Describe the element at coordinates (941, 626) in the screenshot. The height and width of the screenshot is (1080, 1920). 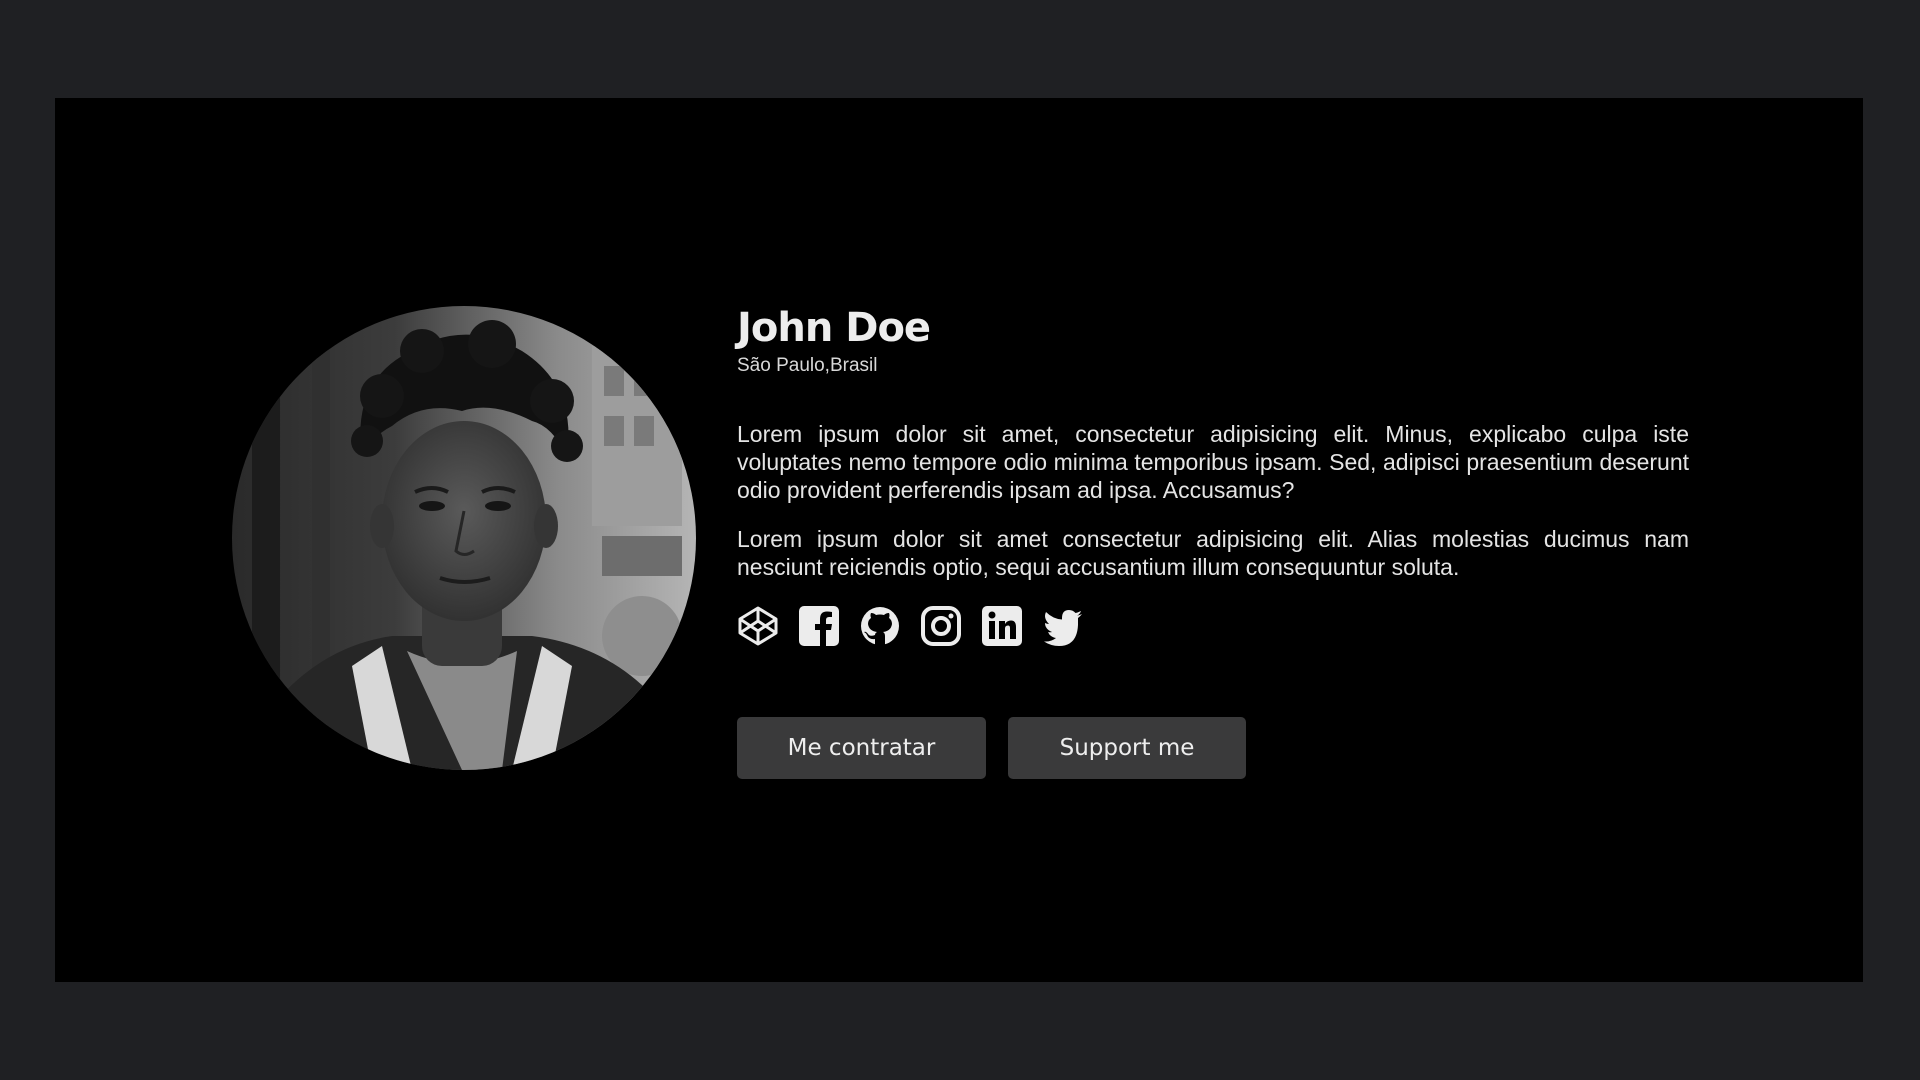
I see `instagram-icon` at that location.